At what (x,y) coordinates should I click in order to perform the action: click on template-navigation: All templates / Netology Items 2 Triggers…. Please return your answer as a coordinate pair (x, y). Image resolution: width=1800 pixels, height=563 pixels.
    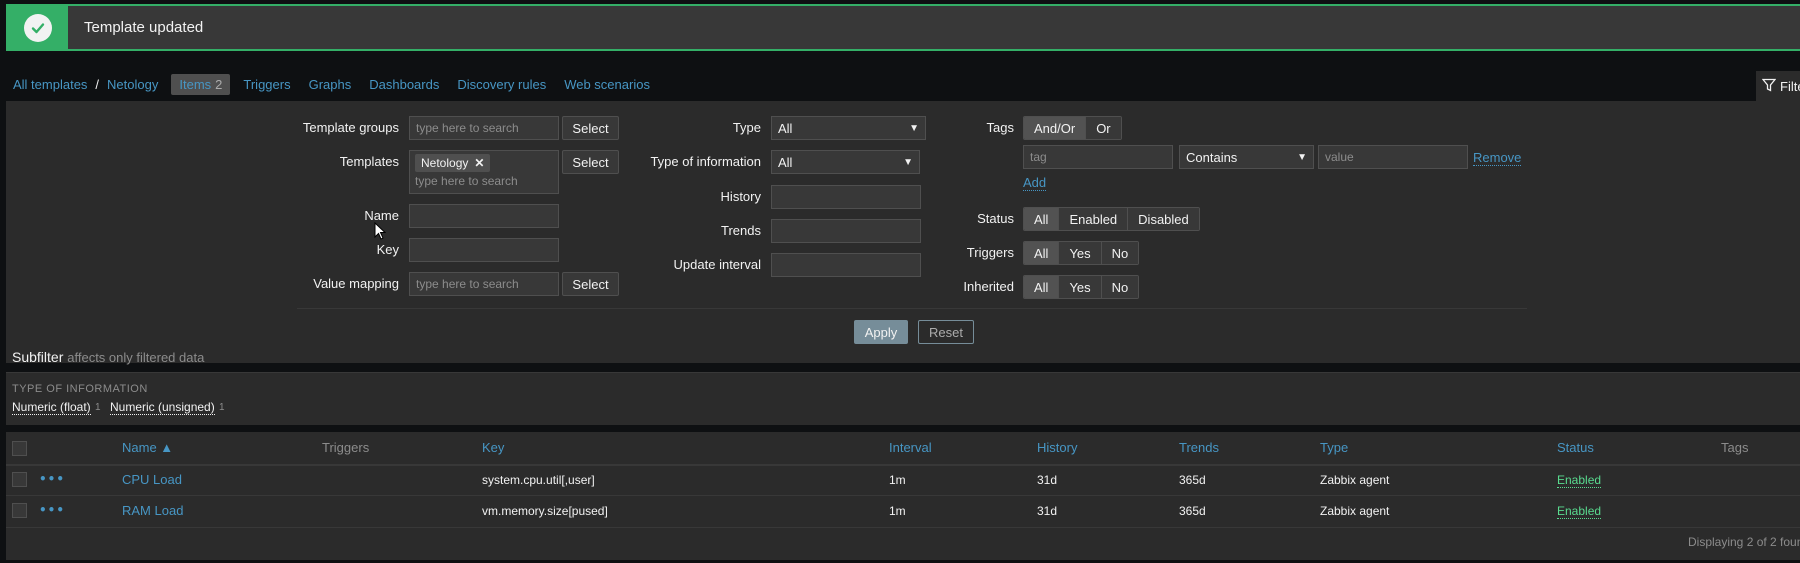
    Looking at the image, I should click on (336, 84).